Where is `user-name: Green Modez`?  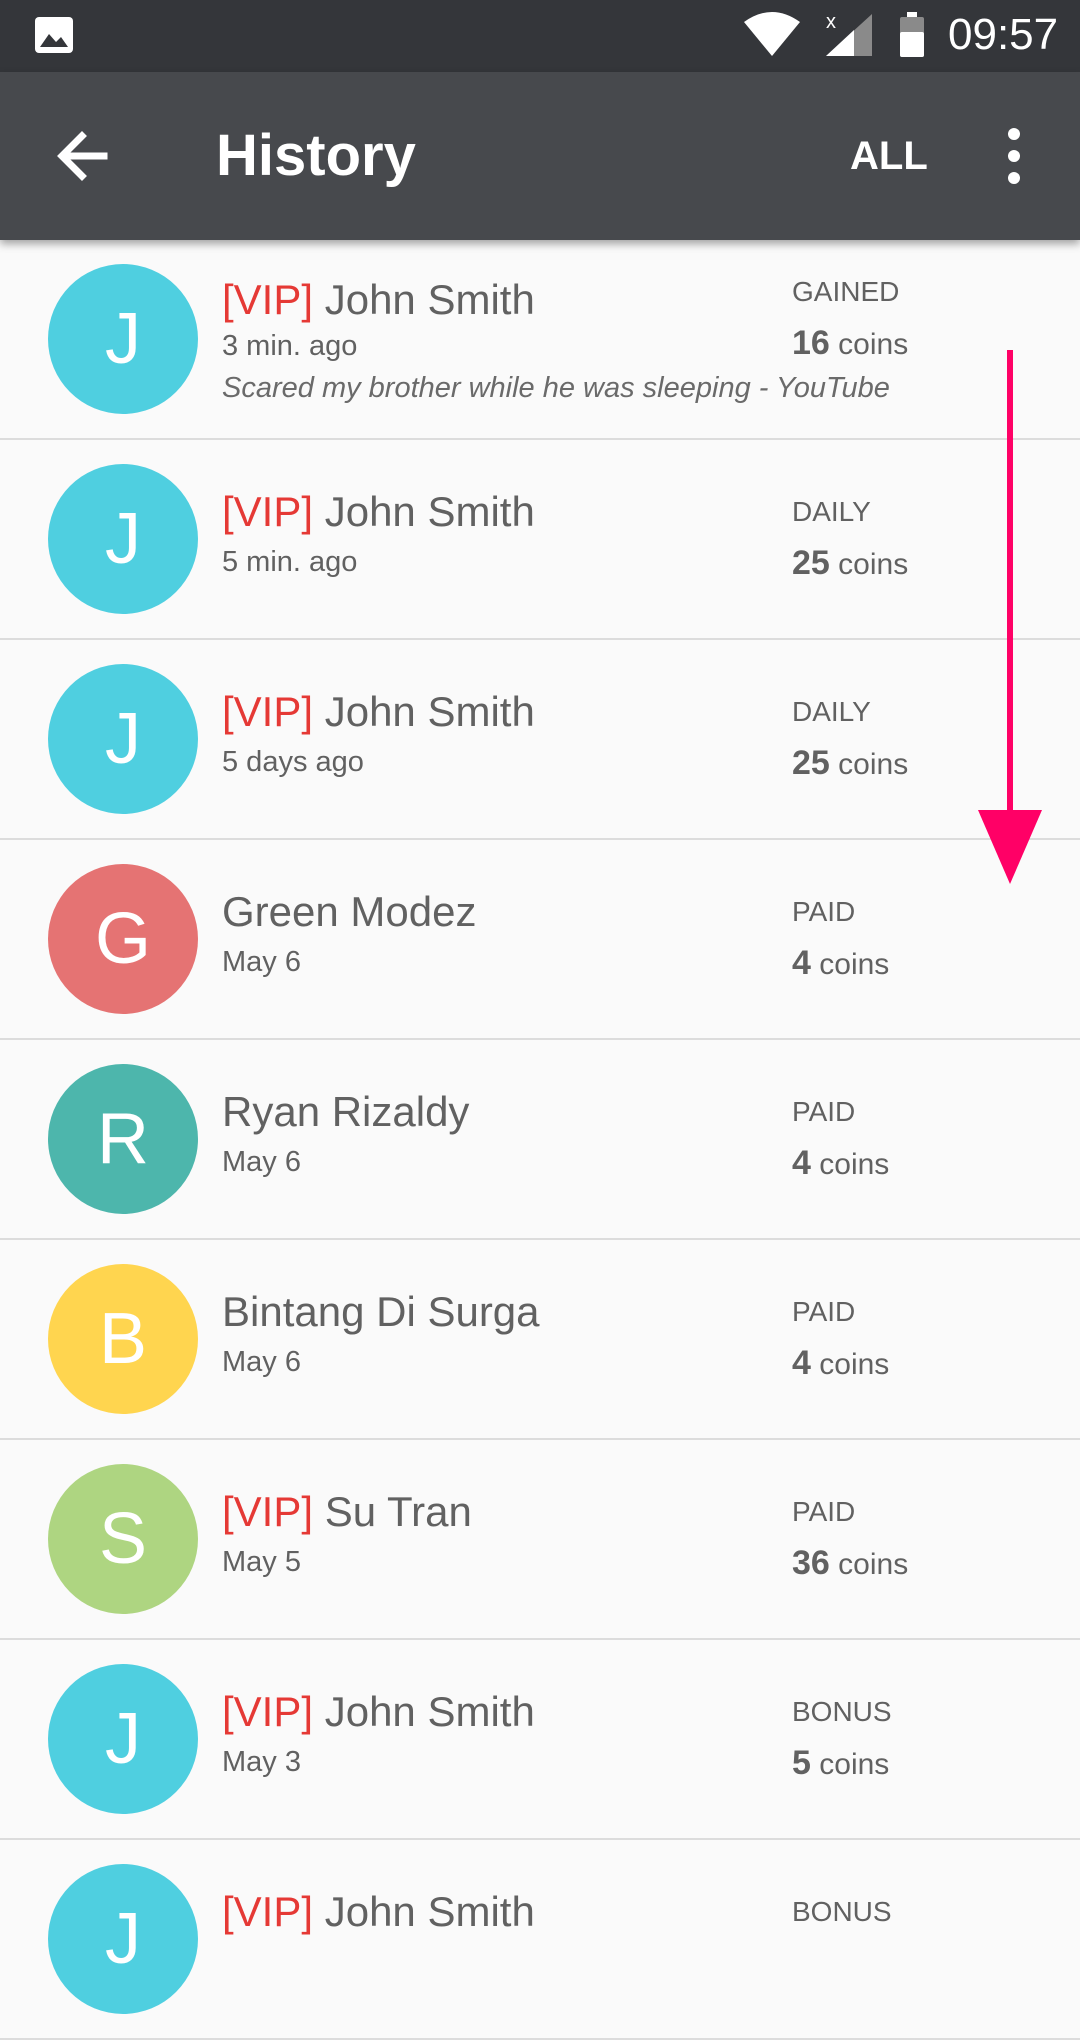
user-name: Green Modez is located at coordinates (349, 912).